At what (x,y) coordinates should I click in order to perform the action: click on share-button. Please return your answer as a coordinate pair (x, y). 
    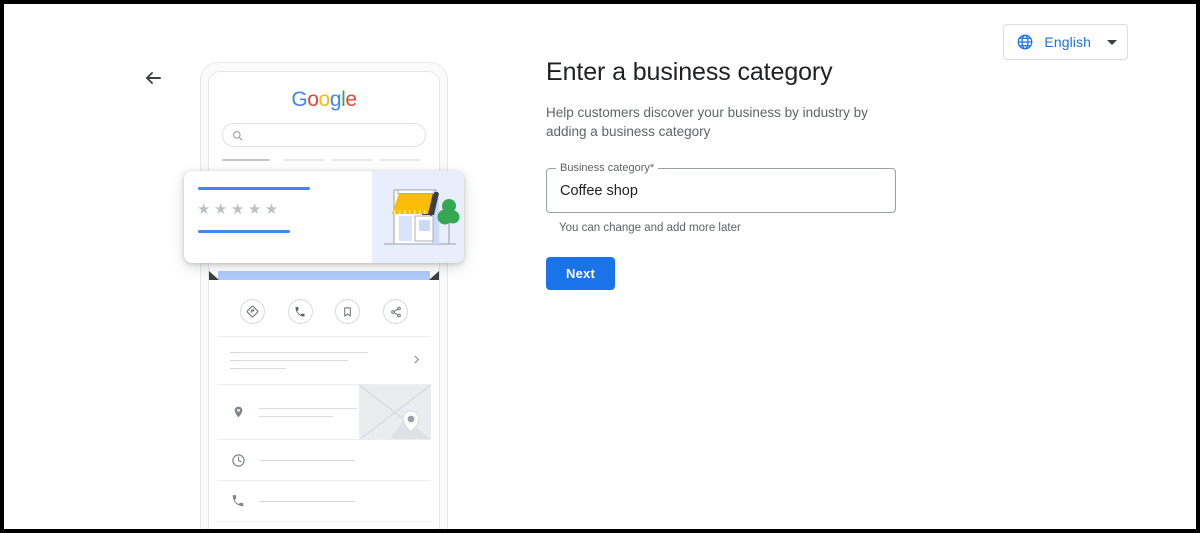
    Looking at the image, I should click on (396, 311).